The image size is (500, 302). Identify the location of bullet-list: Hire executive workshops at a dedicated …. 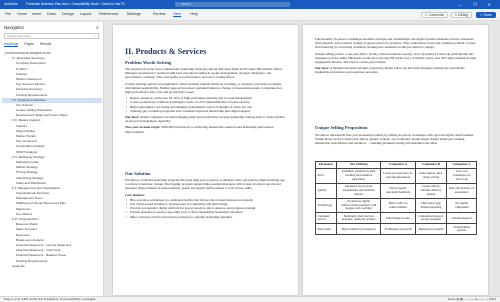
(206, 208).